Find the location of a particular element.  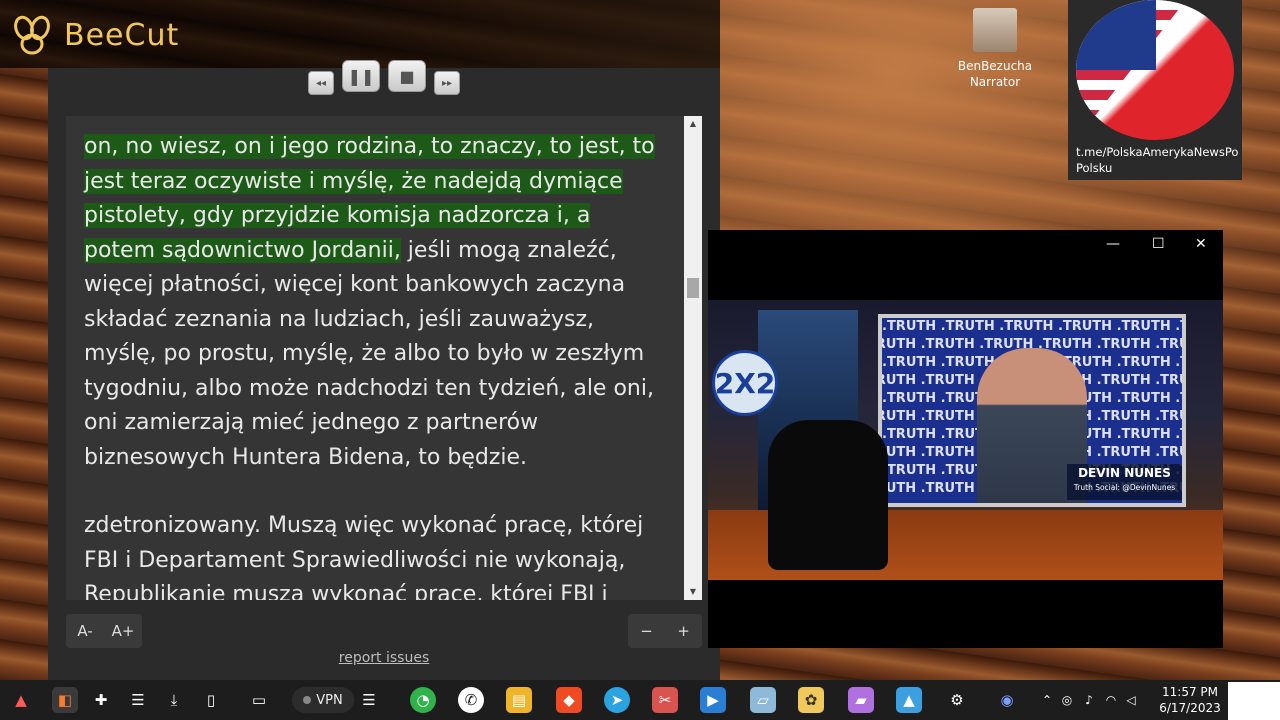

volume-minus-button: − is located at coordinates (646, 631).